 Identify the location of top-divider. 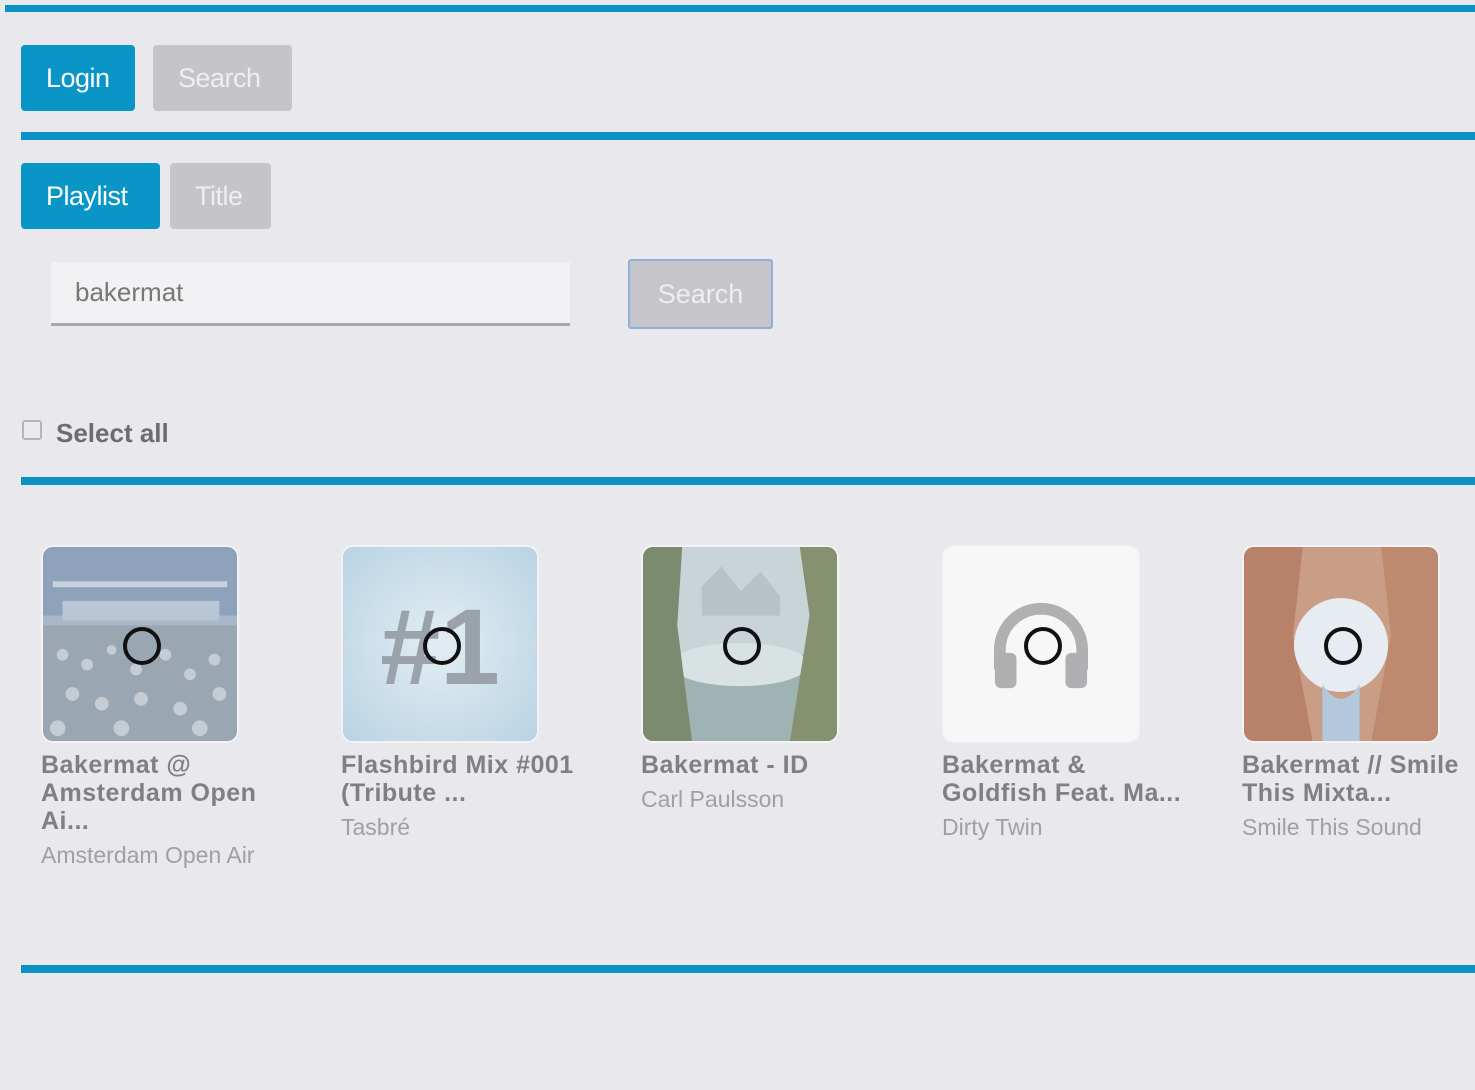
(740, 8).